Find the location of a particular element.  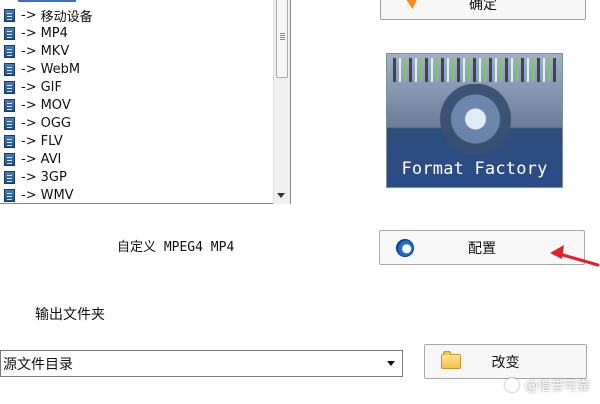

change-button: 改变 is located at coordinates (505, 361).